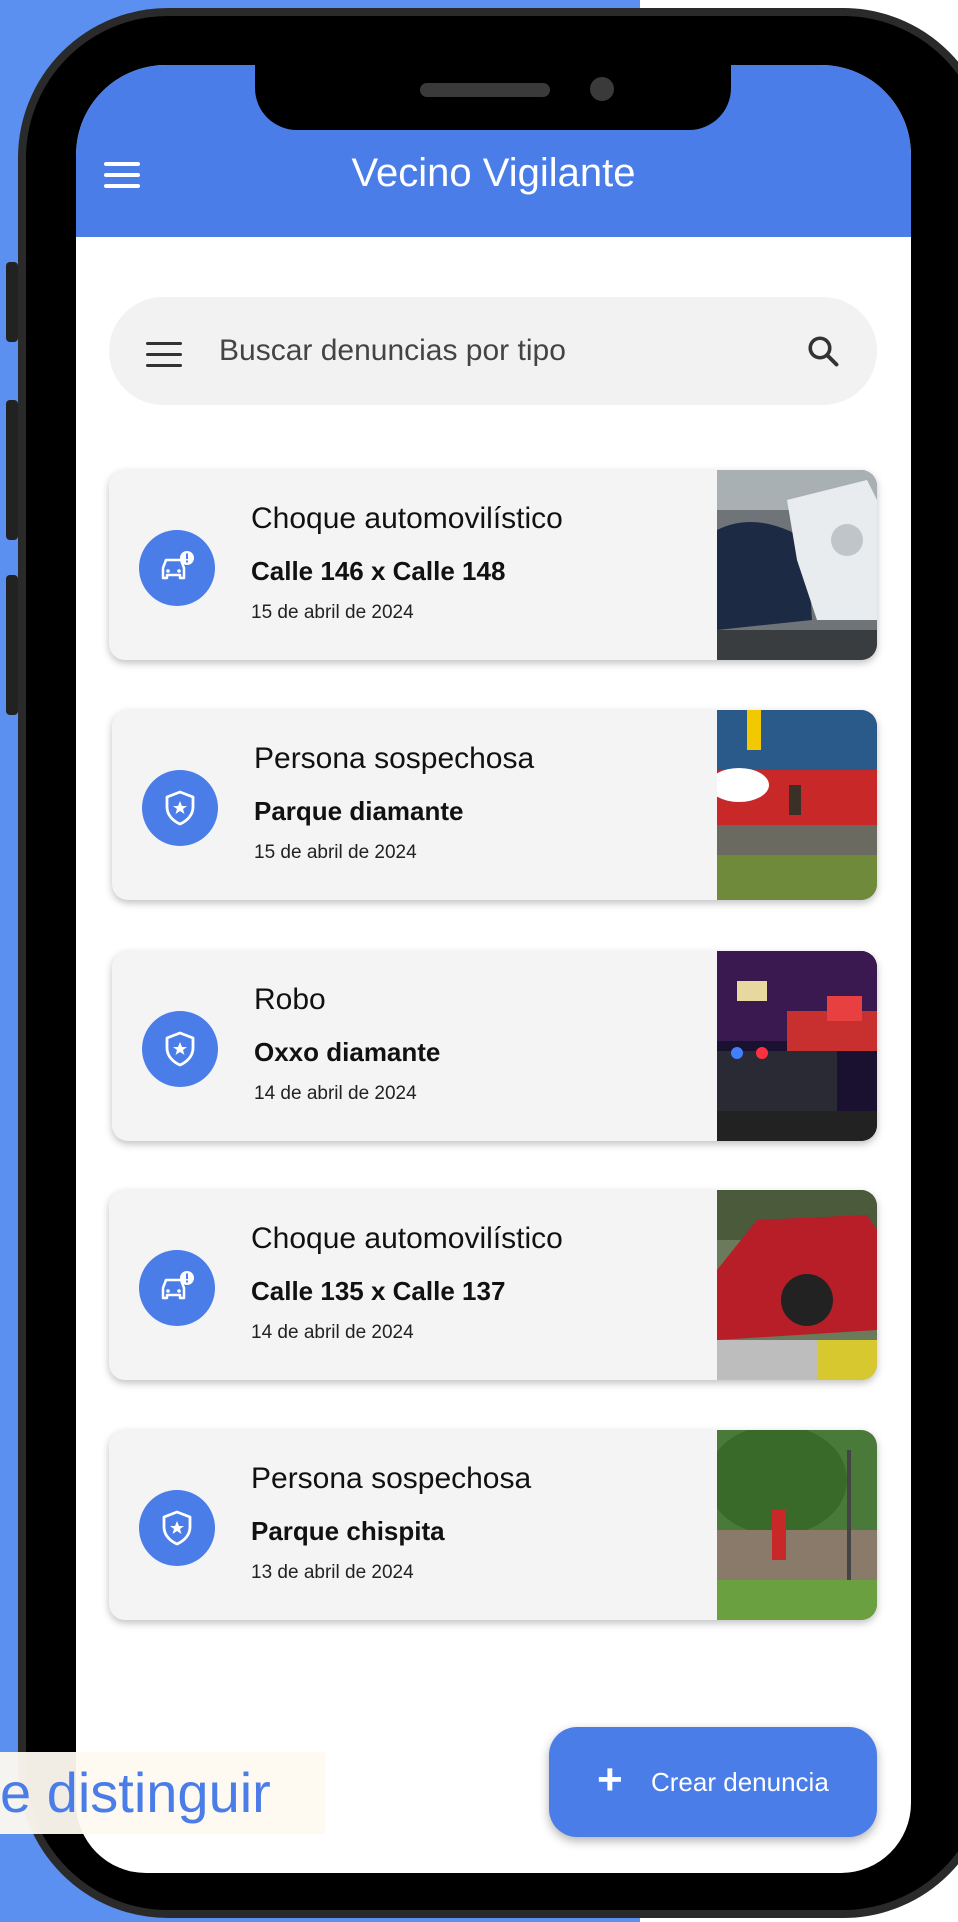 The height and width of the screenshot is (1922, 958). I want to click on app-title: Vecino Vigilante, so click(493, 173).